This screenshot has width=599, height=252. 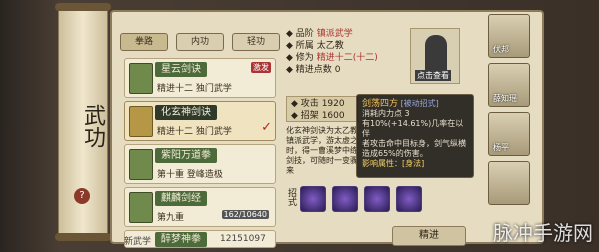 What do you see at coordinates (181, 198) in the screenshot?
I see `art-name: 麒麟剑经` at bounding box center [181, 198].